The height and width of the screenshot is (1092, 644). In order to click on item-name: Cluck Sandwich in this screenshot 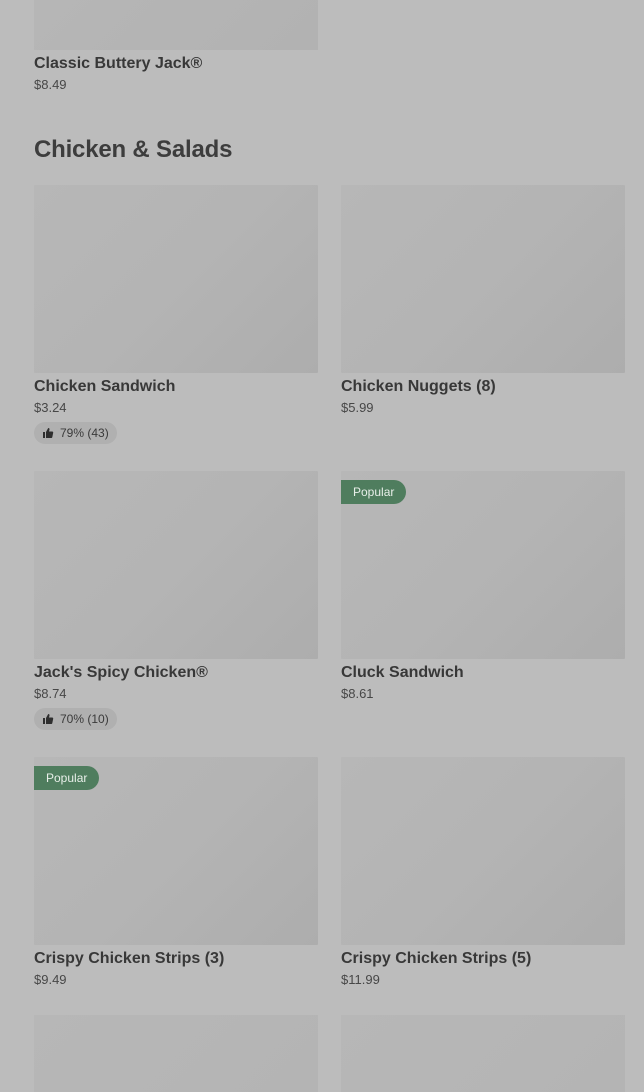, I will do `click(402, 672)`.